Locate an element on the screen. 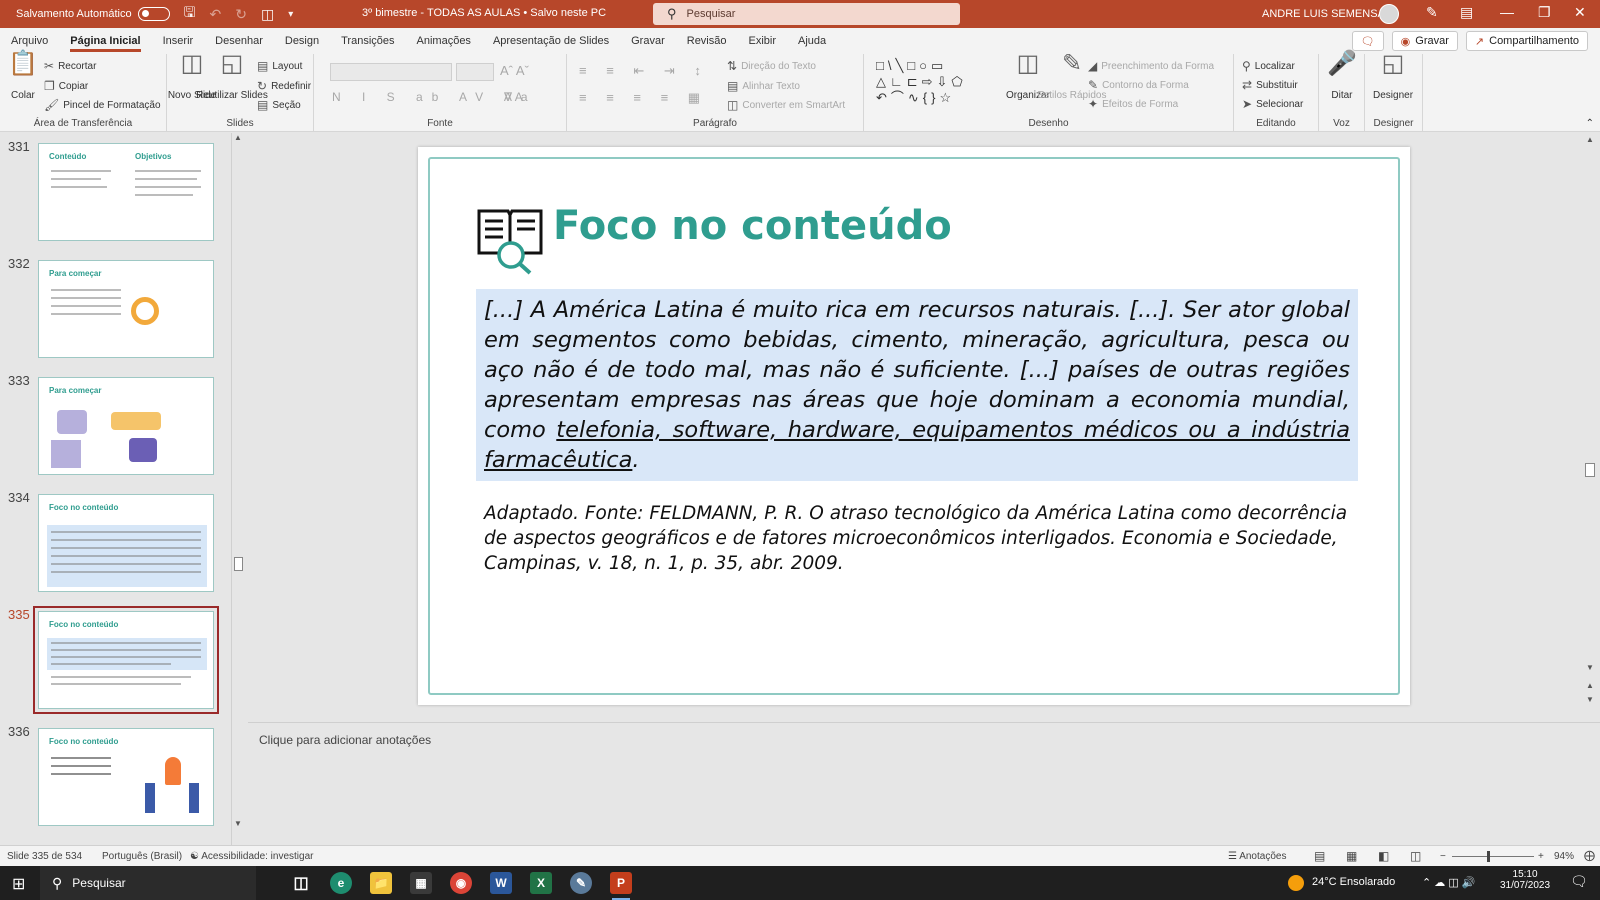 Image resolution: width=1600 pixels, height=900 pixels. excel-icon: X is located at coordinates (541, 883).